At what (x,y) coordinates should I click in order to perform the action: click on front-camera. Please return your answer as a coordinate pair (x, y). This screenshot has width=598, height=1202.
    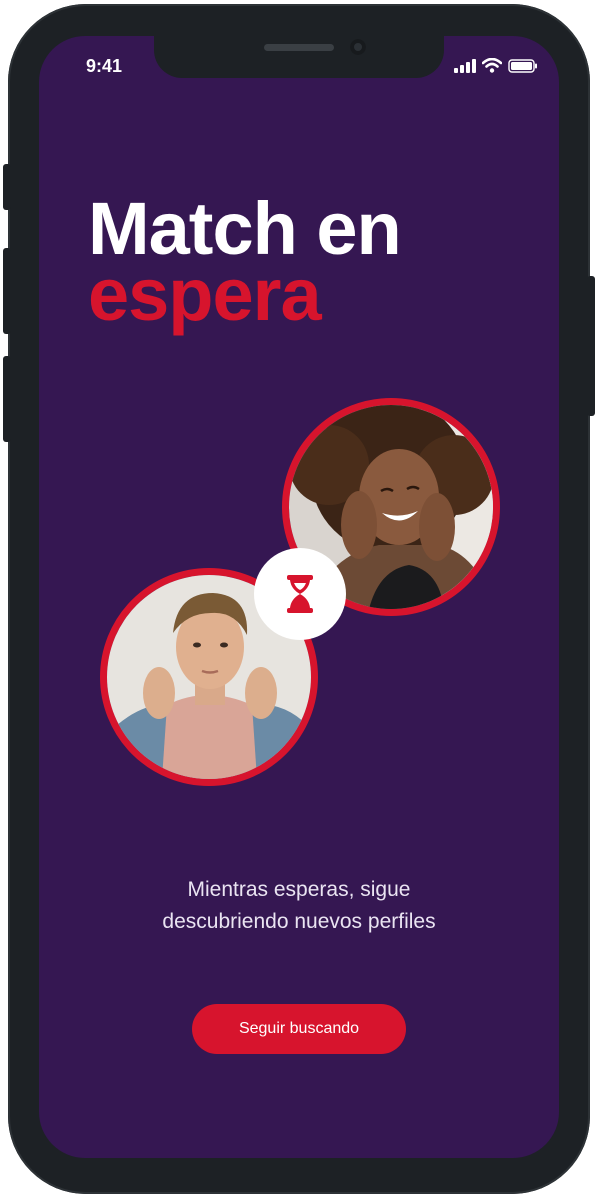
    Looking at the image, I should click on (358, 47).